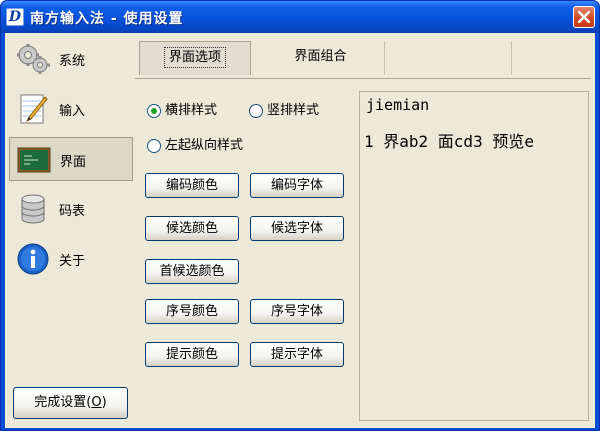 This screenshot has width=600, height=431. What do you see at coordinates (192, 311) in the screenshot?
I see `index-color-button: 序号颜色` at bounding box center [192, 311].